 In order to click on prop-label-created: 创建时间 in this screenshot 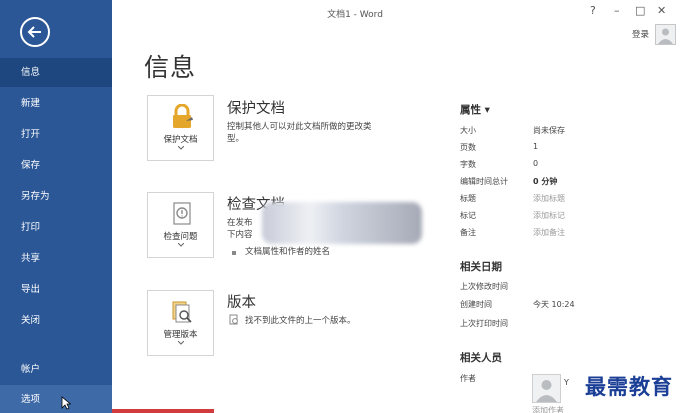, I will do `click(476, 304)`.